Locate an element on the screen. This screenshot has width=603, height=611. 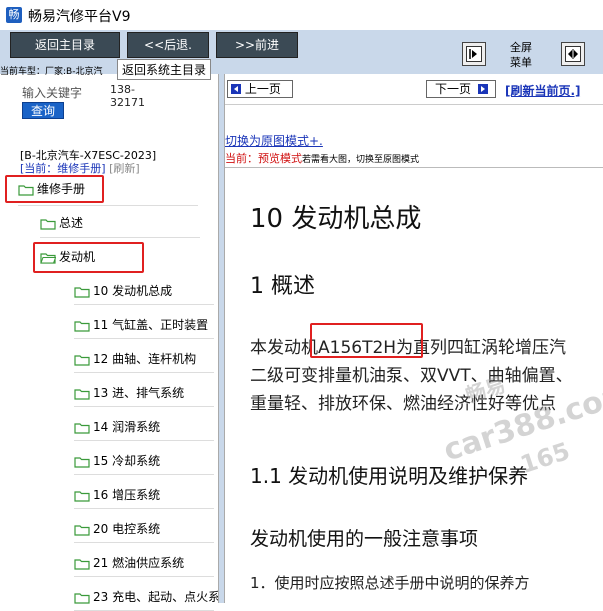
doc-title: 10 发动机总成 is located at coordinates (336, 219).